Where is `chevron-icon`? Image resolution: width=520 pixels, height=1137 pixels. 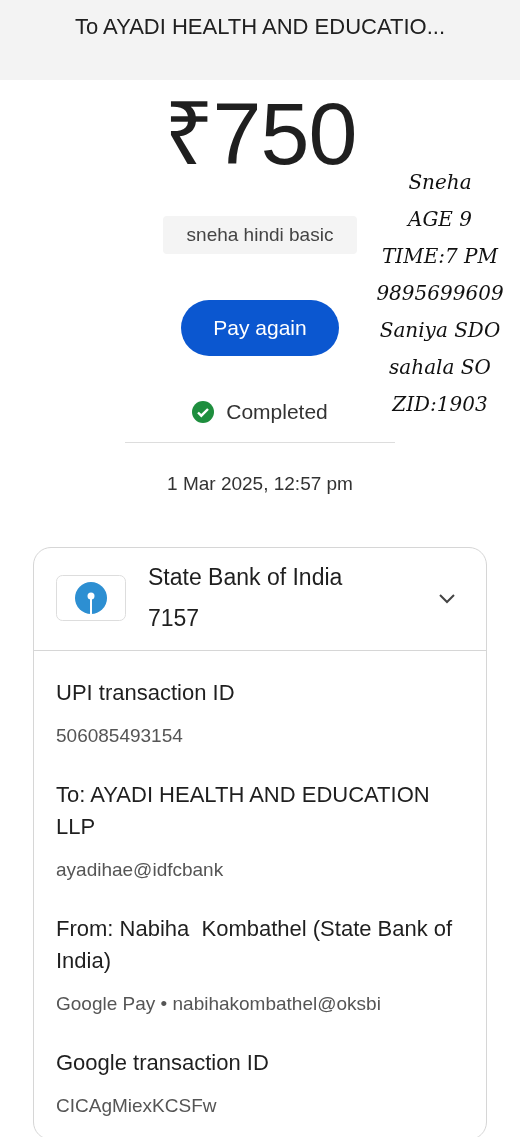 chevron-icon is located at coordinates (447, 598).